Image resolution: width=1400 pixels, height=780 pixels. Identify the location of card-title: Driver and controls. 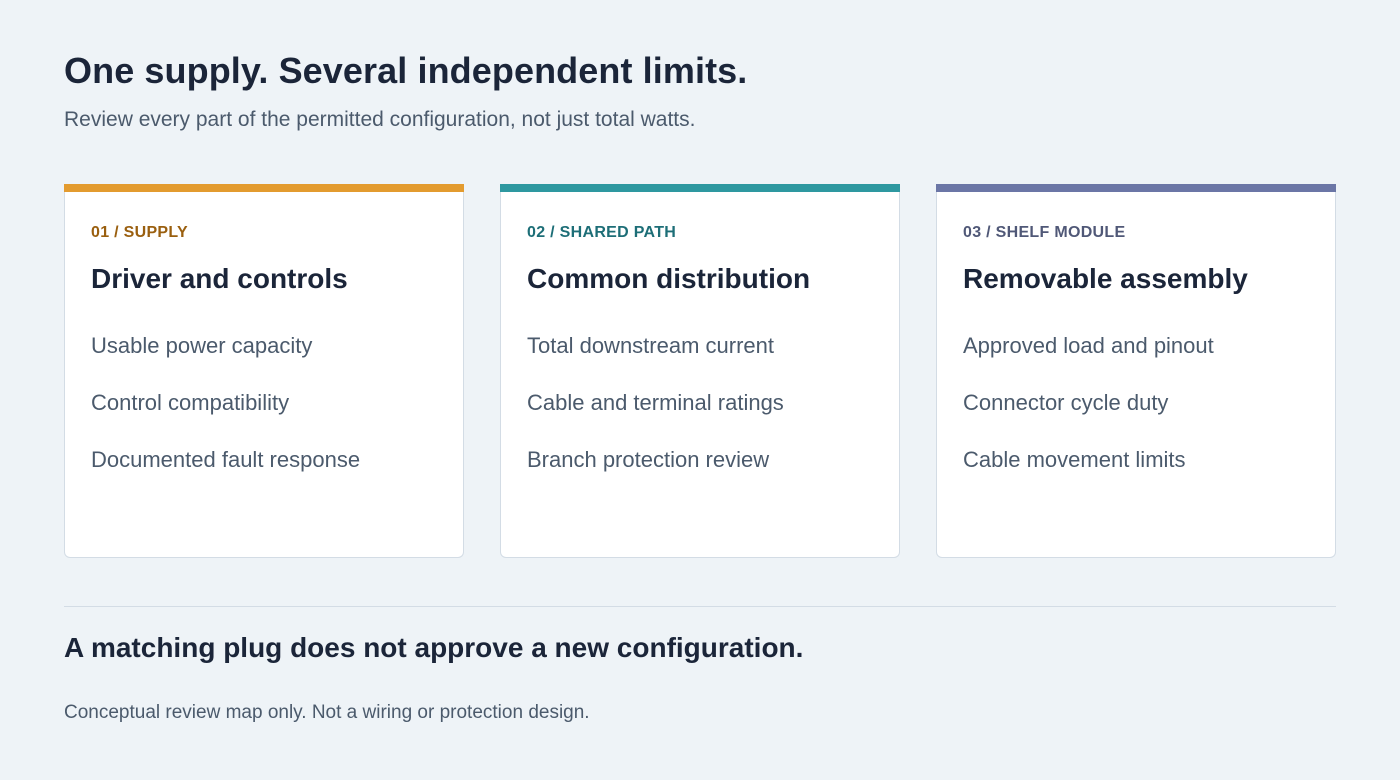
(219, 278).